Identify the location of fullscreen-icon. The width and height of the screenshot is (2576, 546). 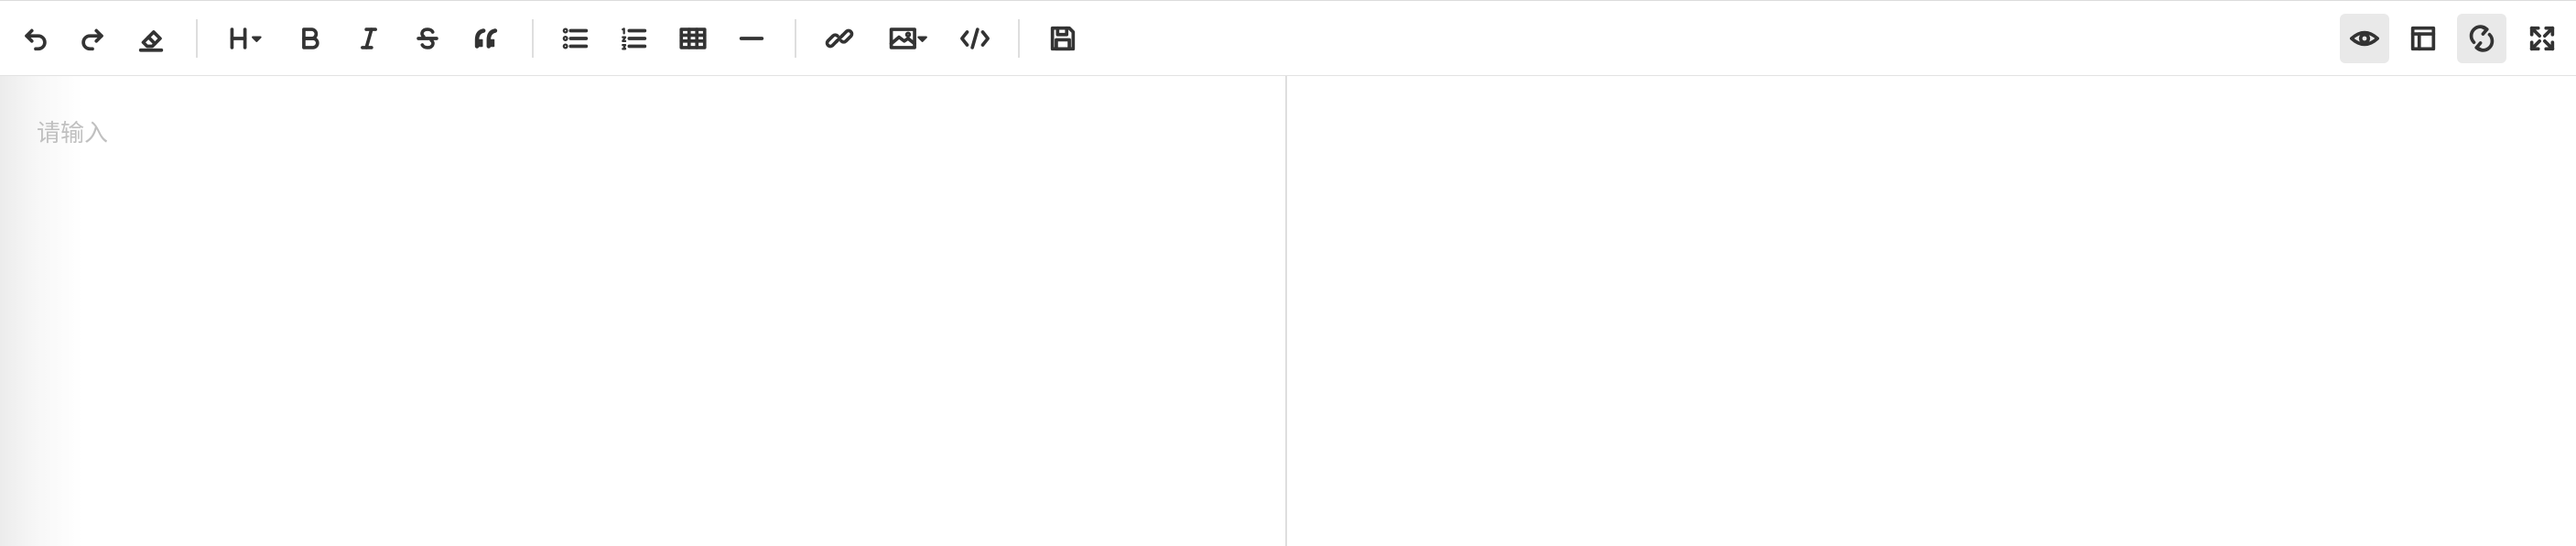
(2542, 38).